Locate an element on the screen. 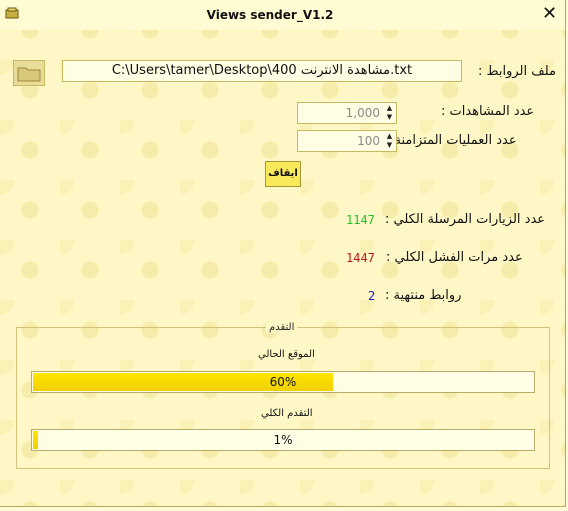 Image resolution: width=568 pixels, height=511 pixels. finished-links-value: 2 is located at coordinates (372, 296).